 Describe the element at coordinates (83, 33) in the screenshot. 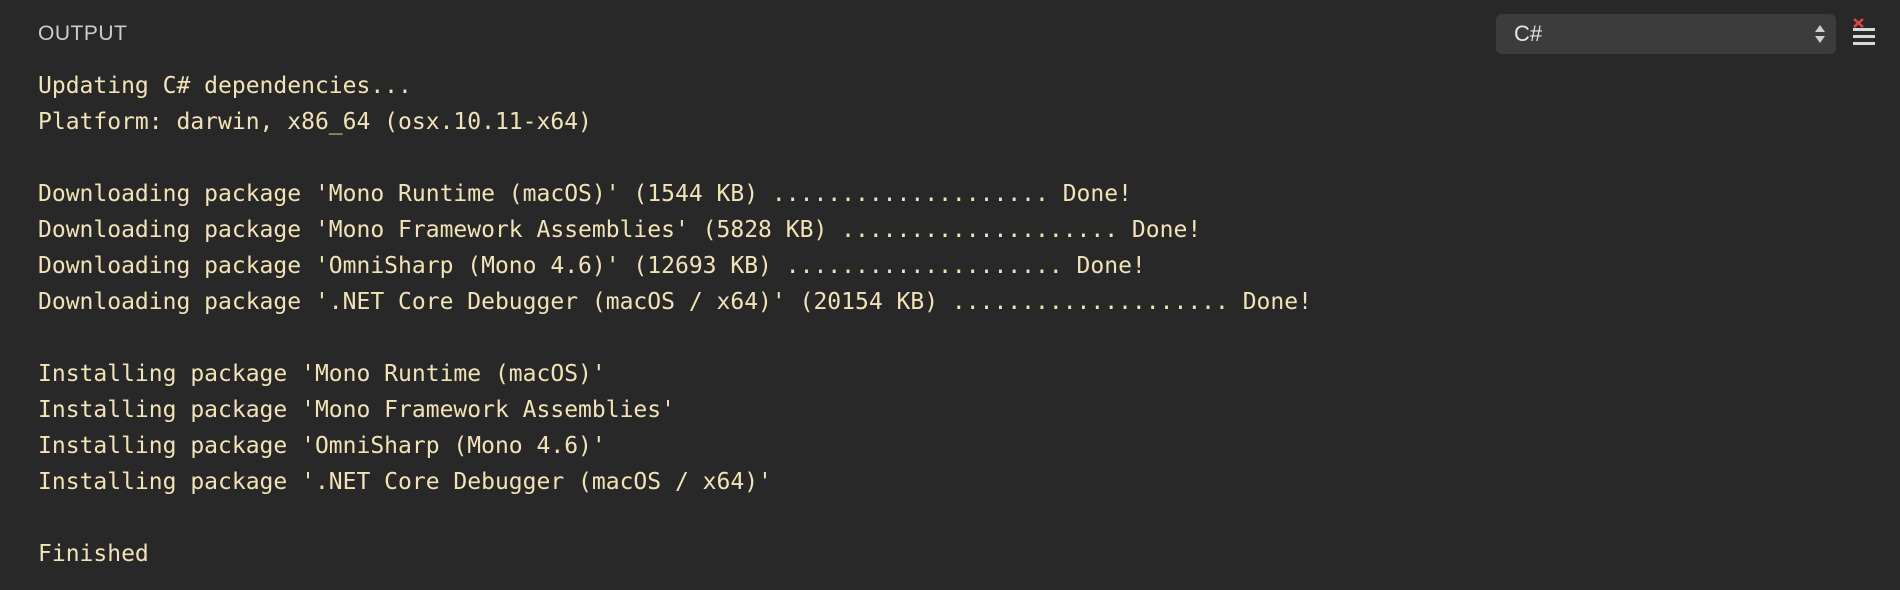

I see `panel-title: OUTPUT` at that location.